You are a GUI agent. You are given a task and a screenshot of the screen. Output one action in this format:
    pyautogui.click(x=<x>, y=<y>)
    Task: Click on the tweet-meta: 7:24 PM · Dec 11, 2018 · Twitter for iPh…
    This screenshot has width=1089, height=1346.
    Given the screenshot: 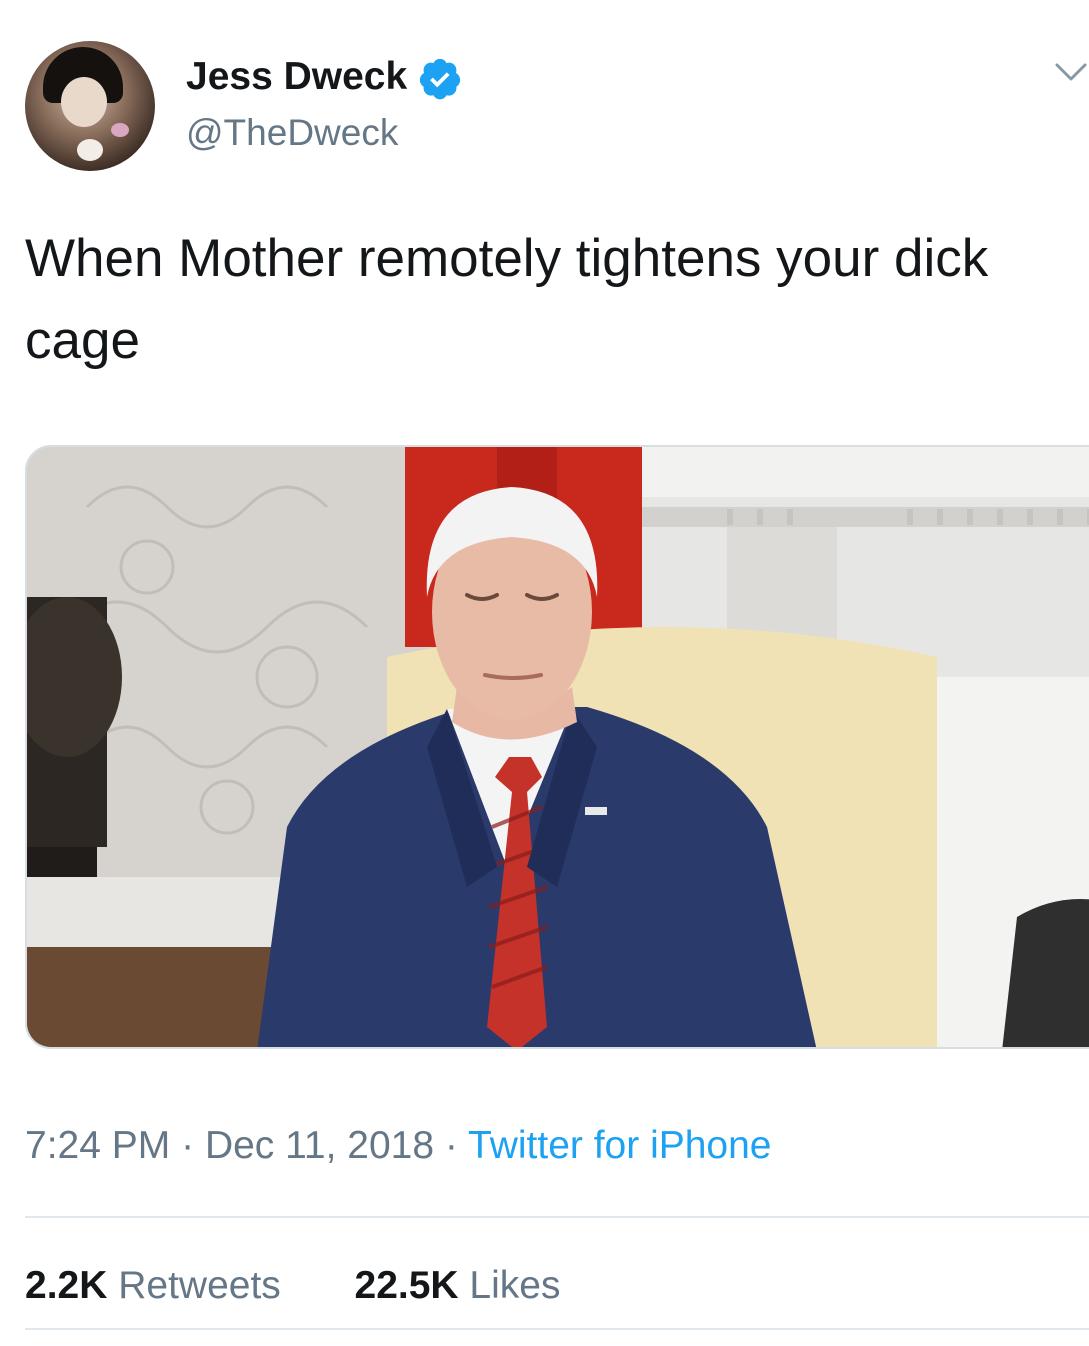 What is the action you would take?
    pyautogui.click(x=398, y=1146)
    